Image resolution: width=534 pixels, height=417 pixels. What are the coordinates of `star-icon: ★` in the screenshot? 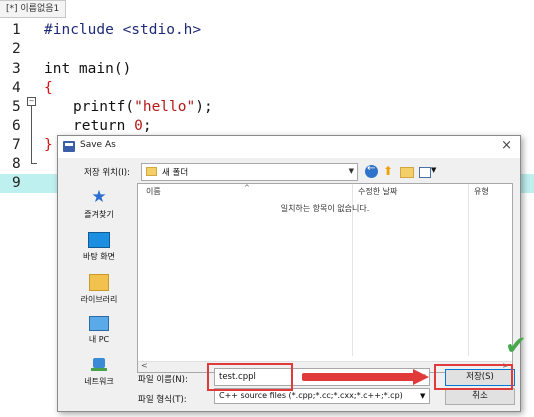 It's located at (99, 197).